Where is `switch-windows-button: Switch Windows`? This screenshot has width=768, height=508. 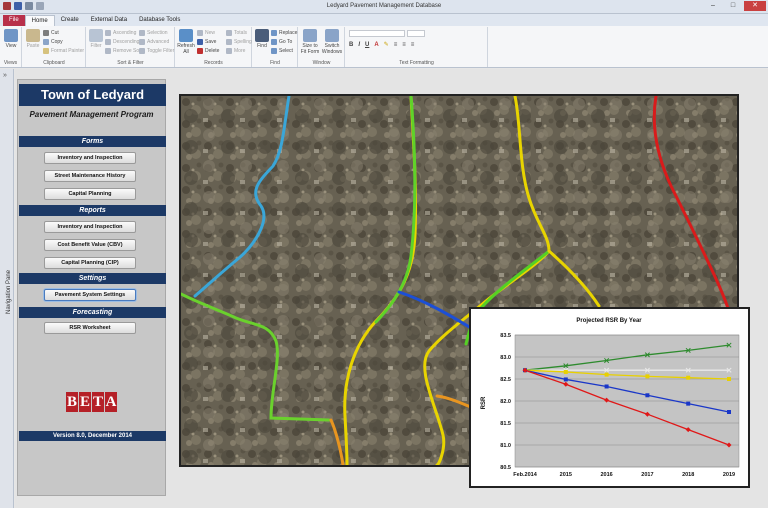 switch-windows-button: Switch Windows is located at coordinates (332, 42).